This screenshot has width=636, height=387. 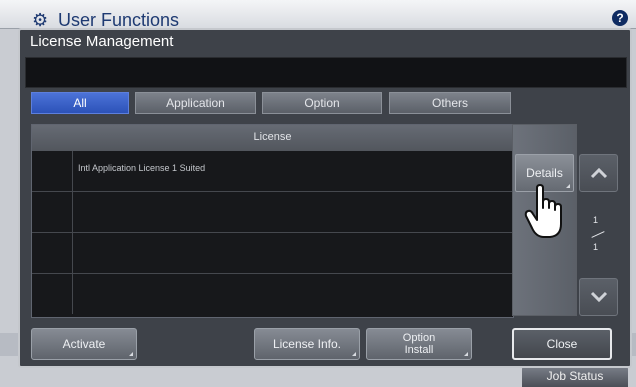 I want to click on tab-others: Others, so click(x=450, y=103).